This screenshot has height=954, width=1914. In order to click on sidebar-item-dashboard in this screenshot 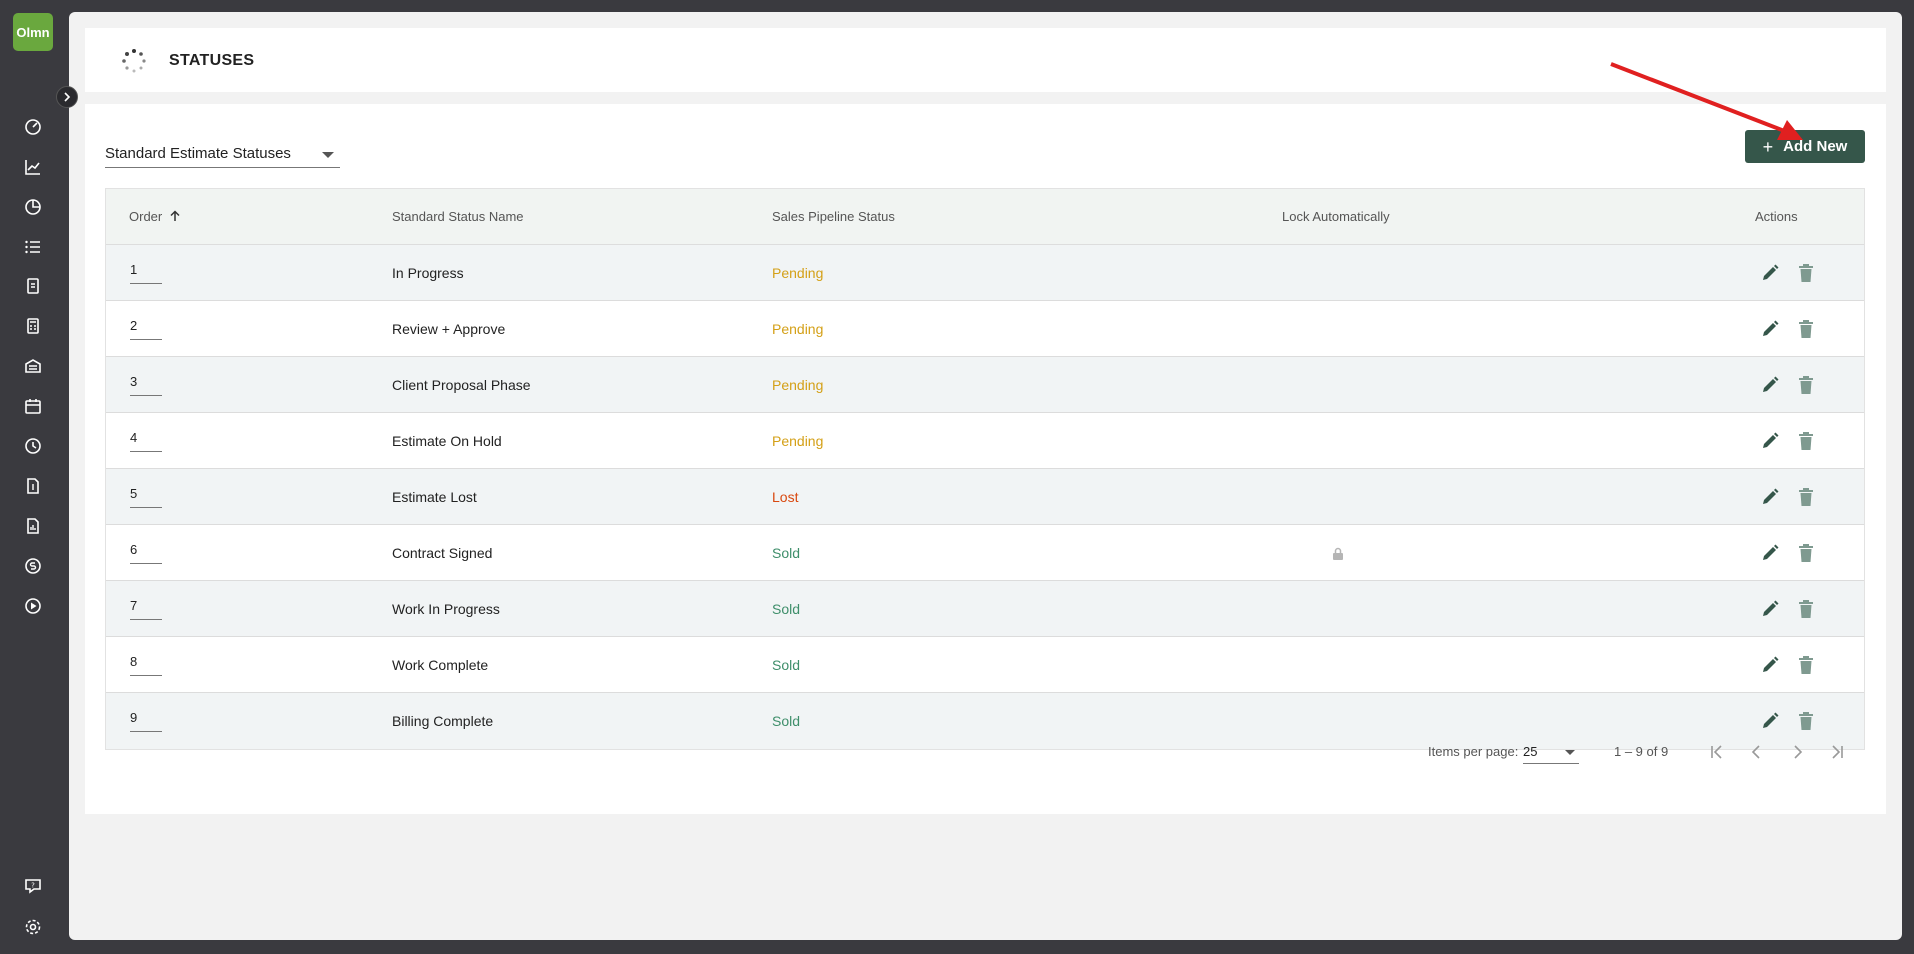, I will do `click(33, 127)`.